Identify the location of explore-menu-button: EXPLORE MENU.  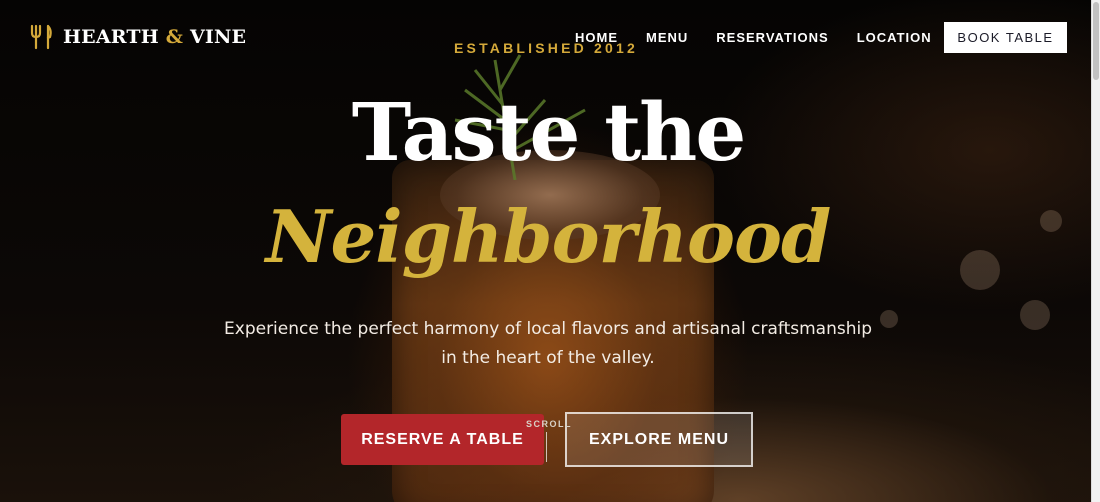
(659, 439).